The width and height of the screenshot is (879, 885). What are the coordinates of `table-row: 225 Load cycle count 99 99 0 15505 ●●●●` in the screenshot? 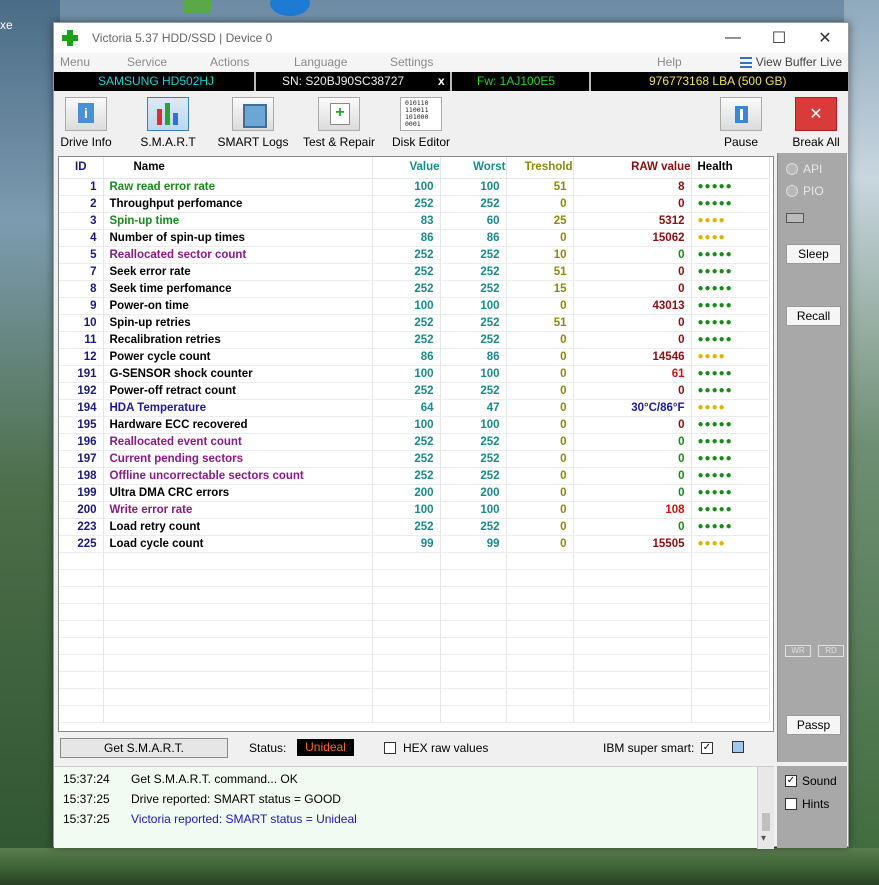 It's located at (414, 544).